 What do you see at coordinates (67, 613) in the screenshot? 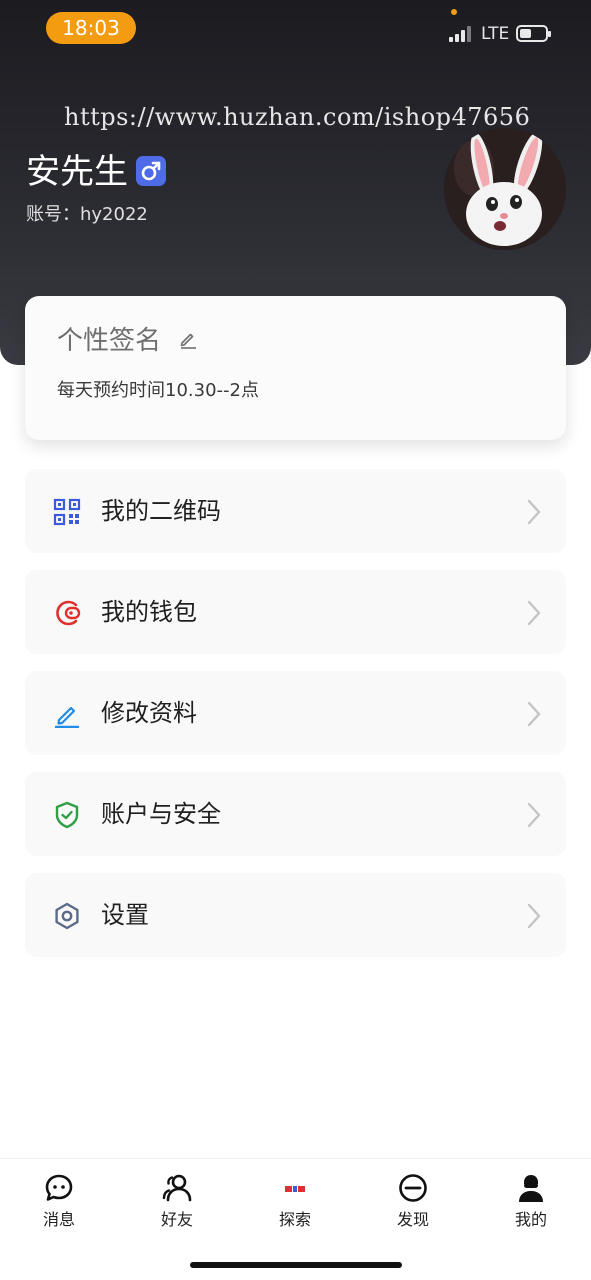
I see `wallet-icon` at bounding box center [67, 613].